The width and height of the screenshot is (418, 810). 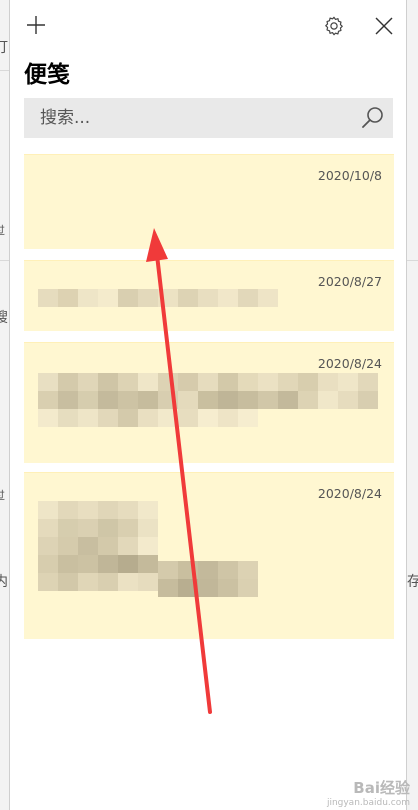 What do you see at coordinates (412, 582) in the screenshot?
I see `background-text-fragment: 存` at bounding box center [412, 582].